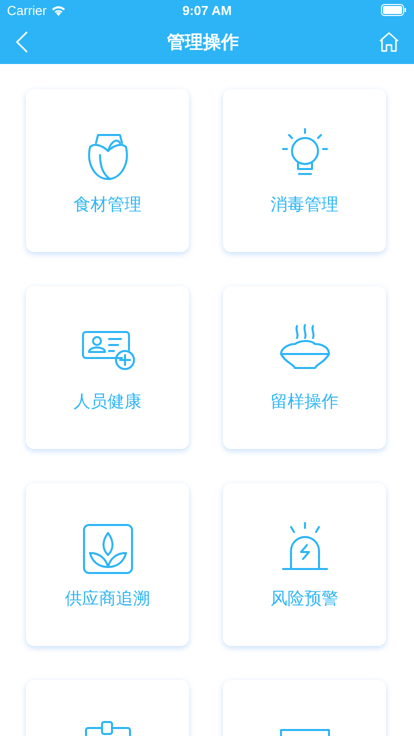 The image size is (414, 736). What do you see at coordinates (22, 42) in the screenshot?
I see `back-button` at bounding box center [22, 42].